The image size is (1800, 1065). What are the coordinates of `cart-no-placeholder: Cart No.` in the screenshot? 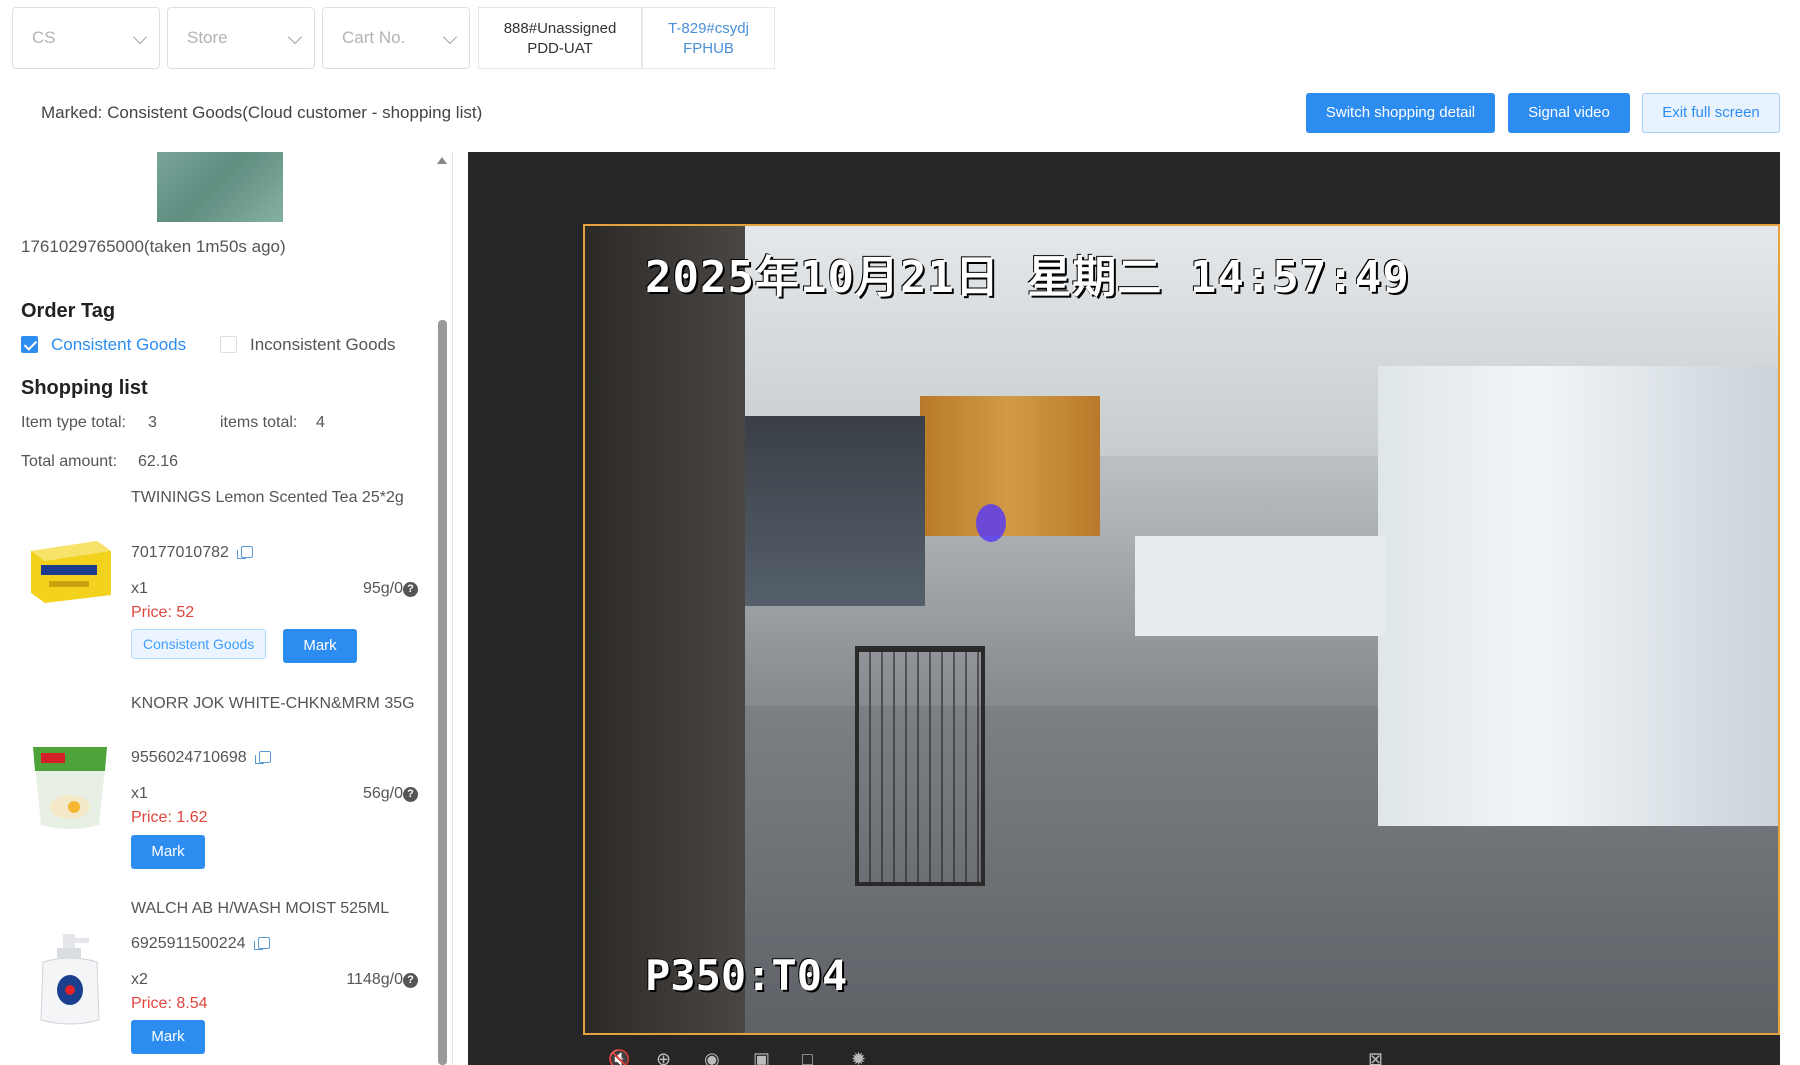 It's located at (374, 37).